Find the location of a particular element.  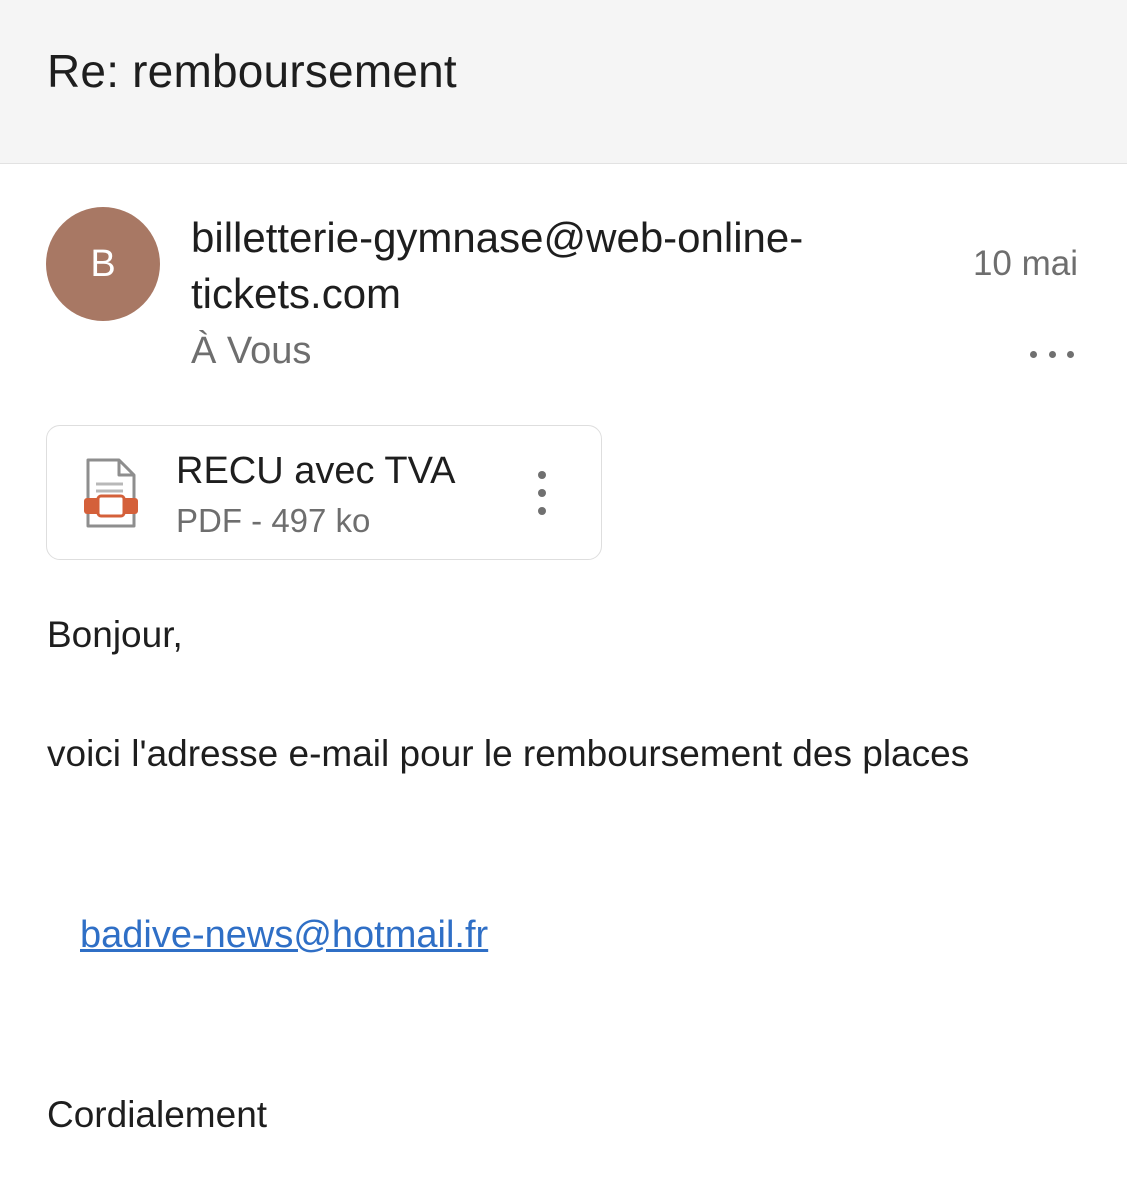

attachment-name: RECU avec TVA is located at coordinates (316, 471).